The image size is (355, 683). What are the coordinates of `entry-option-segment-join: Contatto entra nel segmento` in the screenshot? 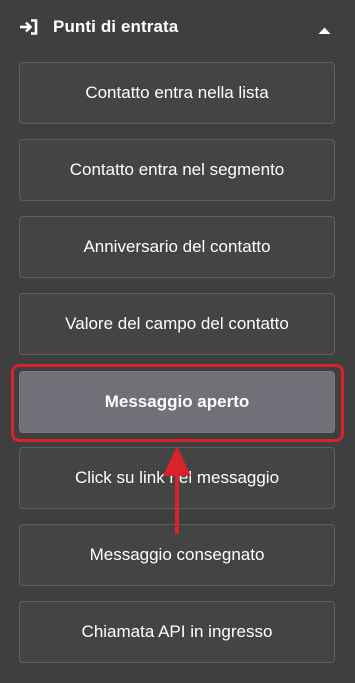 It's located at (177, 170).